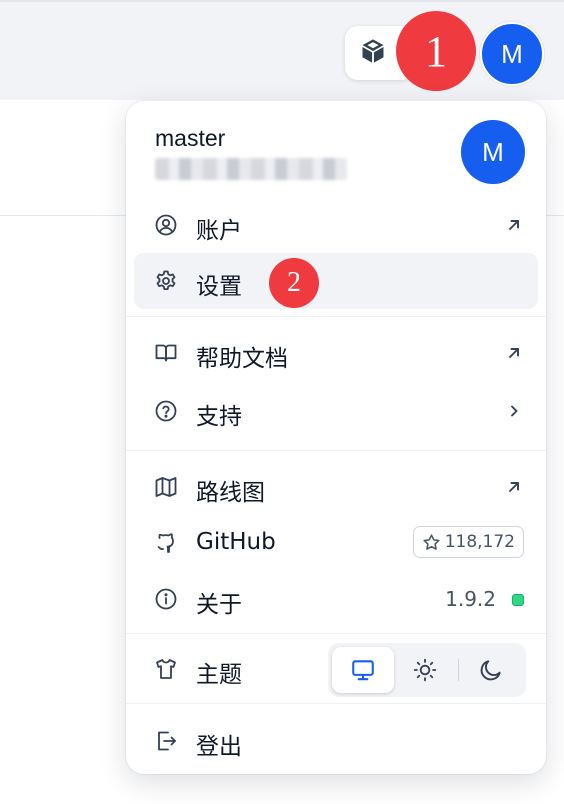 This screenshot has width=564, height=804. Describe the element at coordinates (219, 417) in the screenshot. I see `menu-item-label: 支持` at that location.